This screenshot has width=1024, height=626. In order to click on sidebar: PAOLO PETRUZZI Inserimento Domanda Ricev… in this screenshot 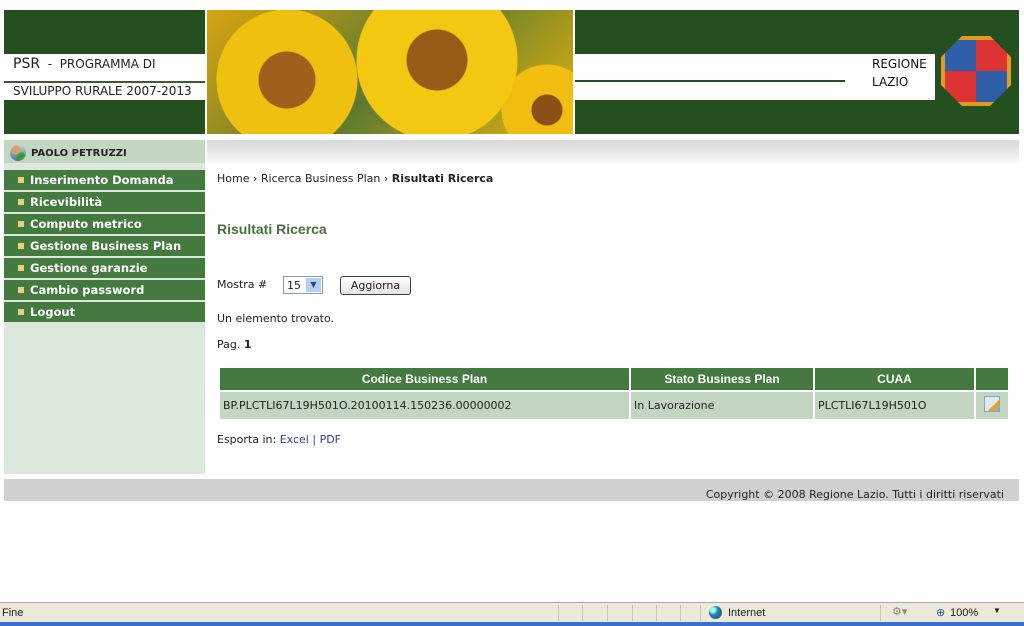, I will do `click(104, 307)`.